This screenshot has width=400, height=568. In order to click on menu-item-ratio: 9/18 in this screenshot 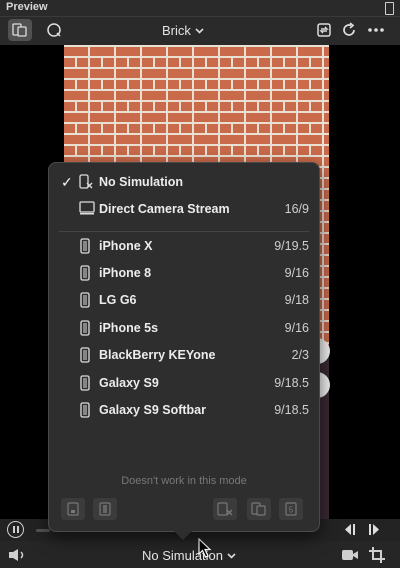, I will do `click(296, 300)`.